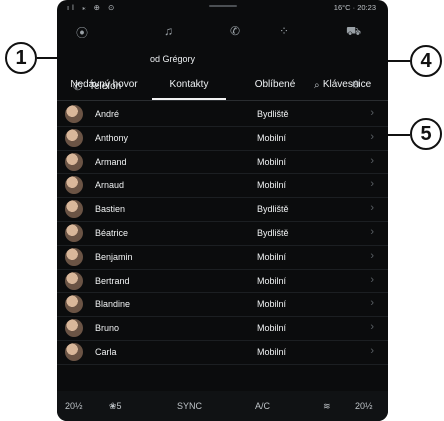 The height and width of the screenshot is (421, 444). I want to click on contact-name: Bastien, so click(110, 209).